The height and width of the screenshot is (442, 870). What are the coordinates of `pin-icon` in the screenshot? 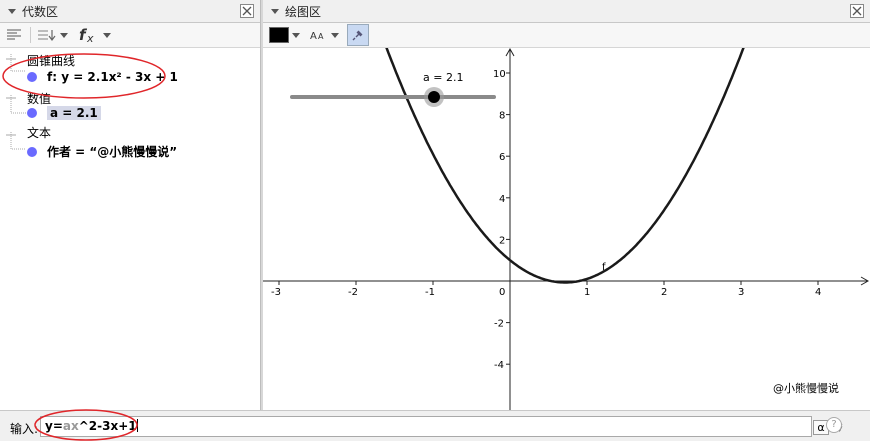 It's located at (358, 35).